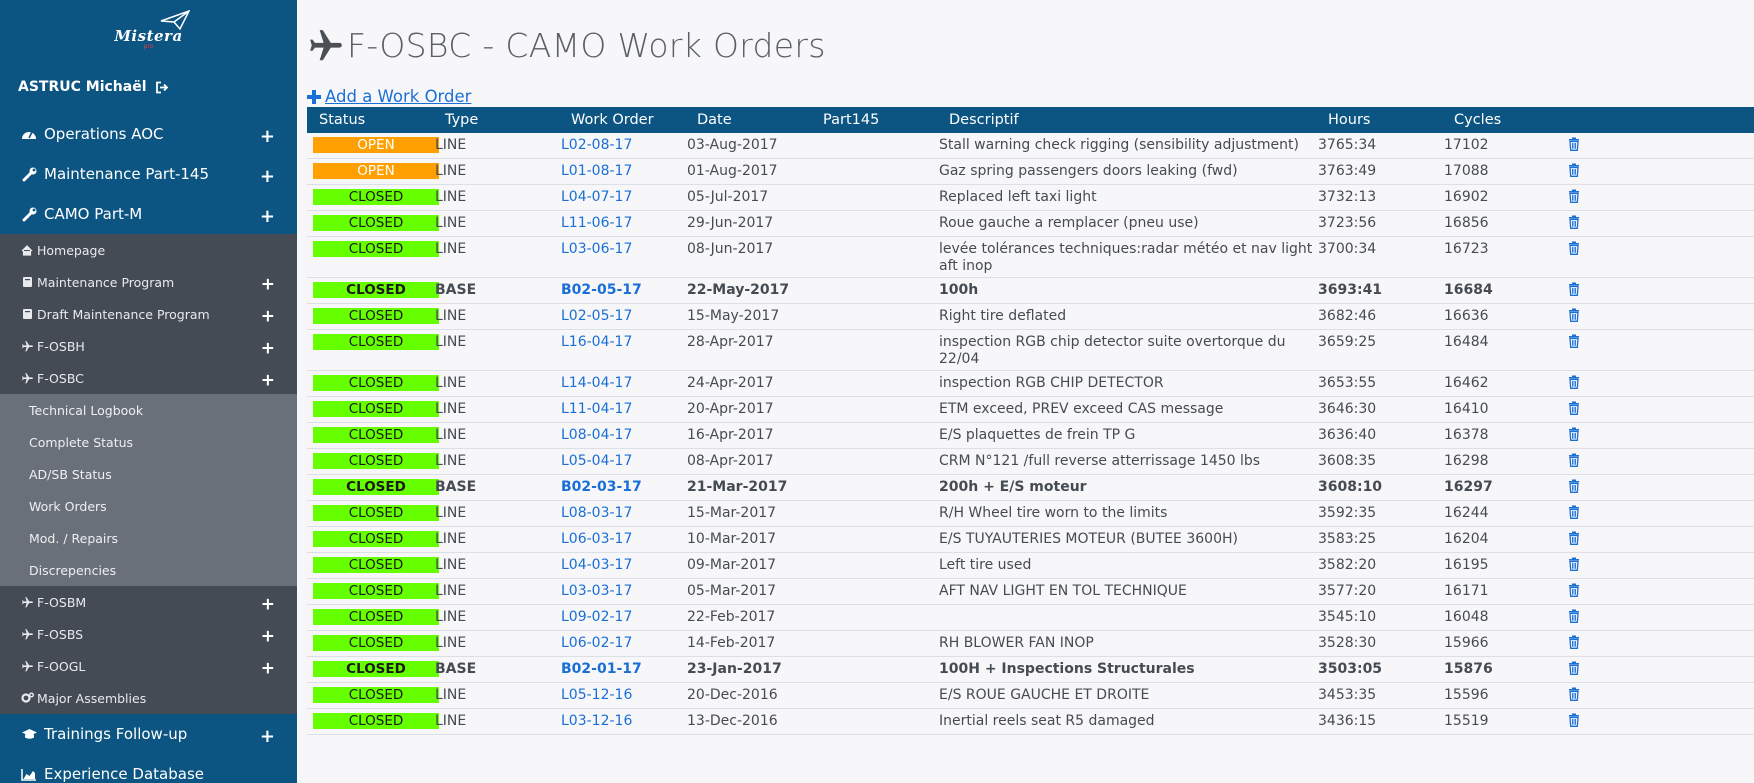 Image resolution: width=1754 pixels, height=783 pixels. Describe the element at coordinates (148, 282) in the screenshot. I see `nav-maintenance-program: Maintenance Program +` at that location.